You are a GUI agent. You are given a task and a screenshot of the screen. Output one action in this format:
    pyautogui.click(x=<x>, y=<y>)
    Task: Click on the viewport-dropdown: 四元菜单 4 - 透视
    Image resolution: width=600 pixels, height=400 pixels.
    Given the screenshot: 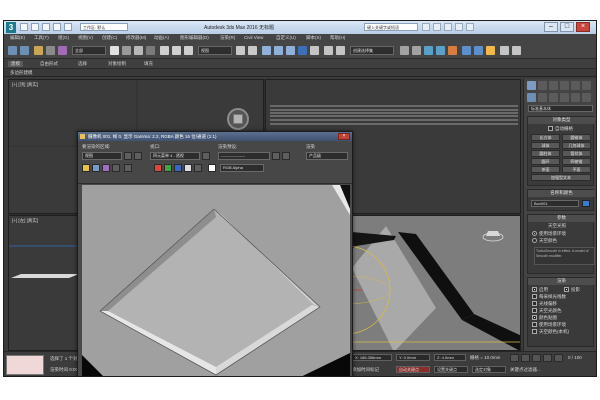 What is the action you would take?
    pyautogui.click(x=175, y=156)
    